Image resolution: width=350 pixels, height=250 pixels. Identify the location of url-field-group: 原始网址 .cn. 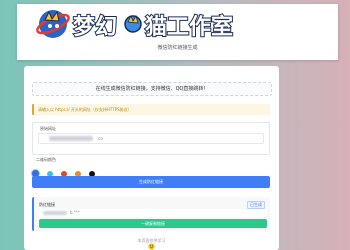
(151, 138).